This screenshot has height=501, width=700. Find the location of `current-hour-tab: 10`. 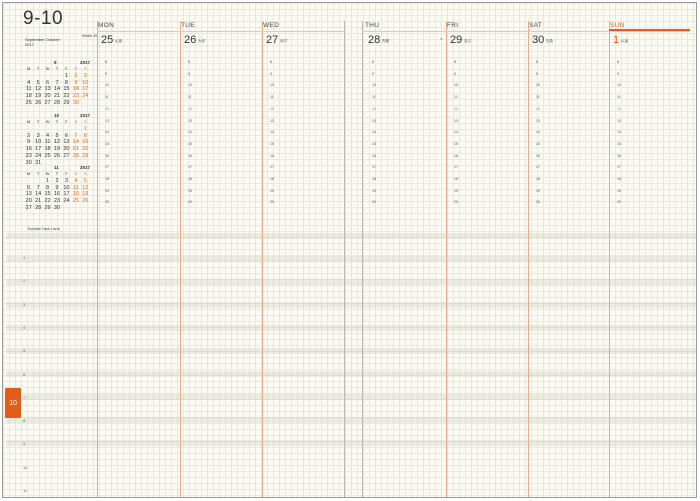

current-hour-tab: 10 is located at coordinates (13, 403).